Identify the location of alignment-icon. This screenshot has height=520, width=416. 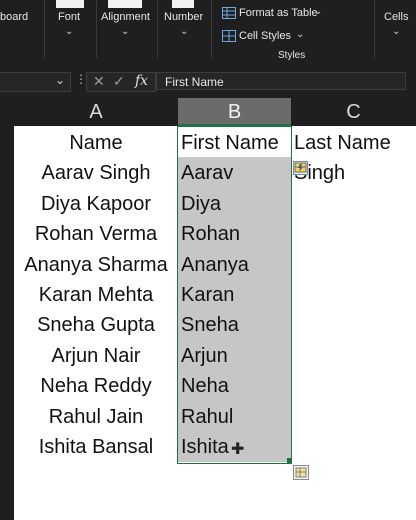
(125, 4).